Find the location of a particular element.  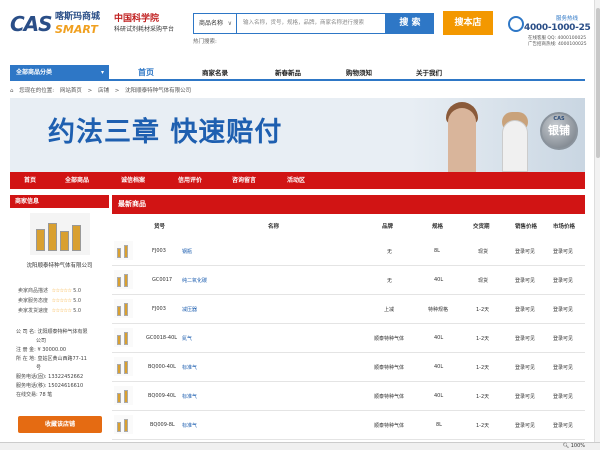

tab-all-products: 全部商品 is located at coordinates (77, 180).